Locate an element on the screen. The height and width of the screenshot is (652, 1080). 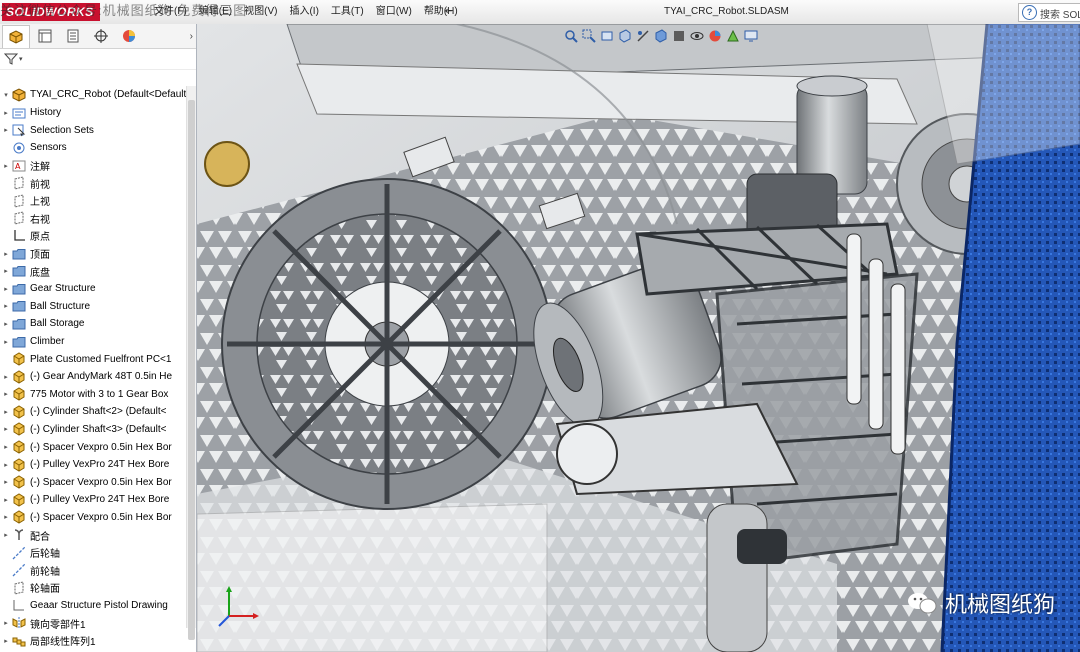
hide-show-items-icon is located at coordinates (697, 36).